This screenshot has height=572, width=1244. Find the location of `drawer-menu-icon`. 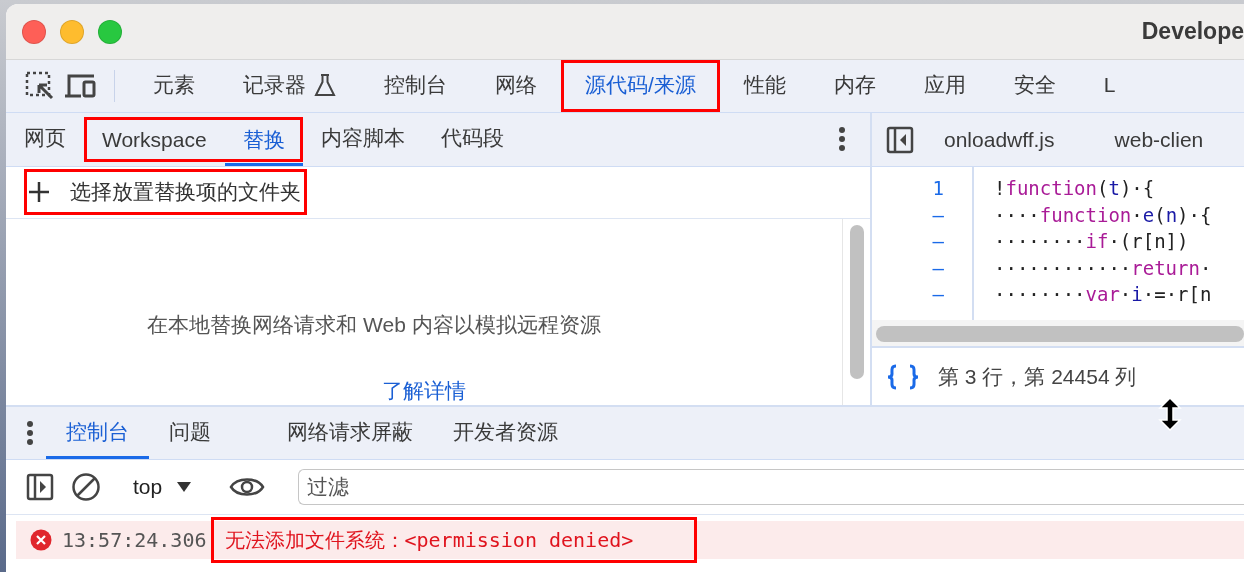

drawer-menu-icon is located at coordinates (30, 433).